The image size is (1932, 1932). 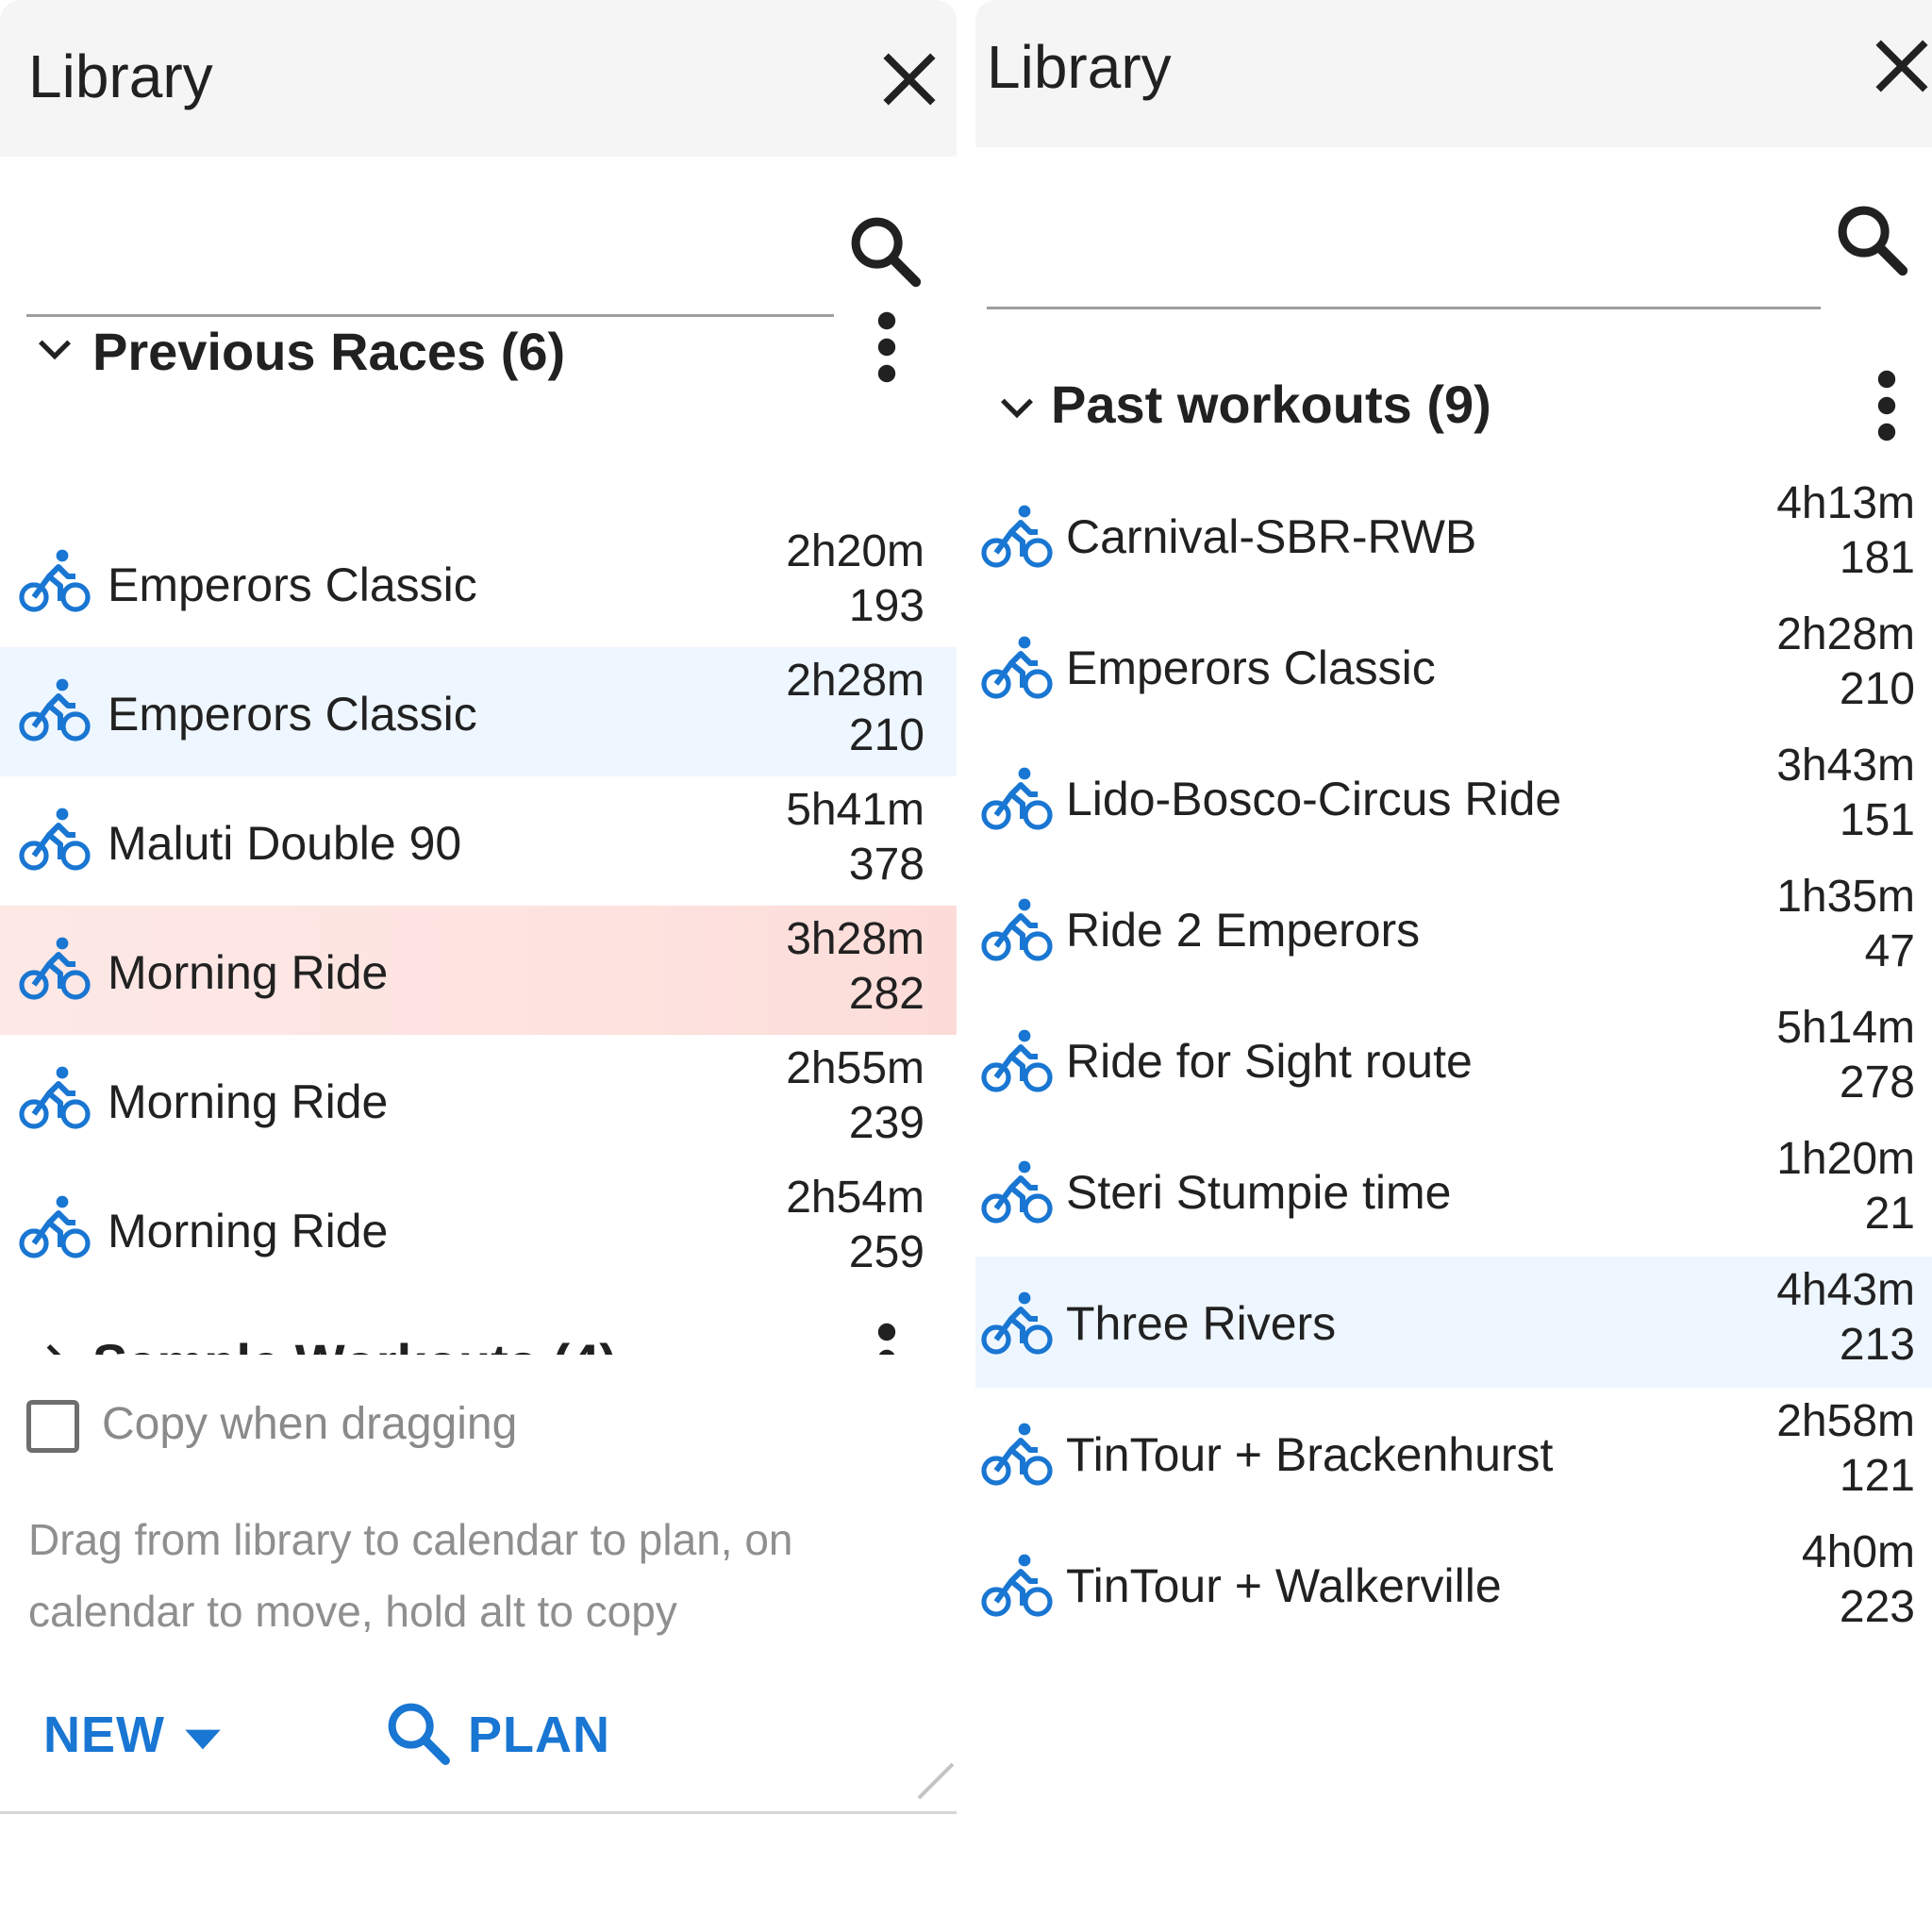 What do you see at coordinates (539, 1735) in the screenshot?
I see `plan-button-label: PLAN` at bounding box center [539, 1735].